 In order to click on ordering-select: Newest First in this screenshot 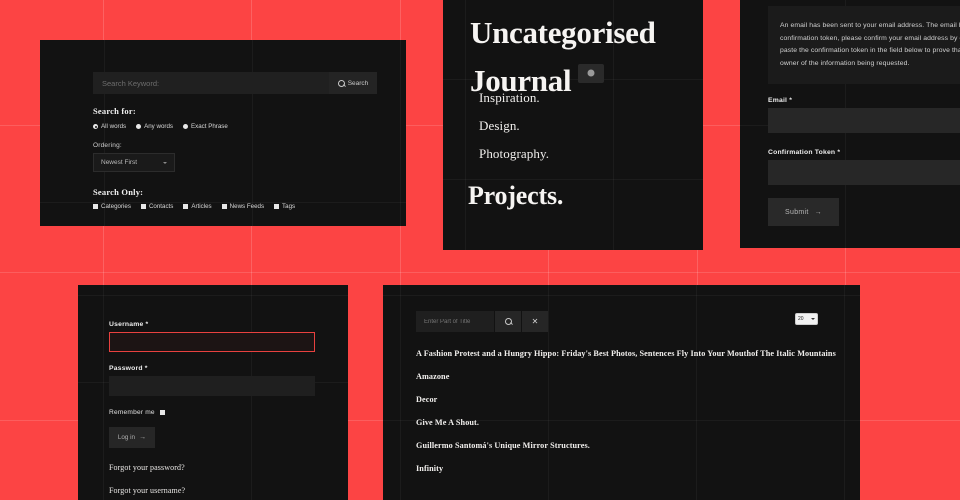, I will do `click(134, 162)`.